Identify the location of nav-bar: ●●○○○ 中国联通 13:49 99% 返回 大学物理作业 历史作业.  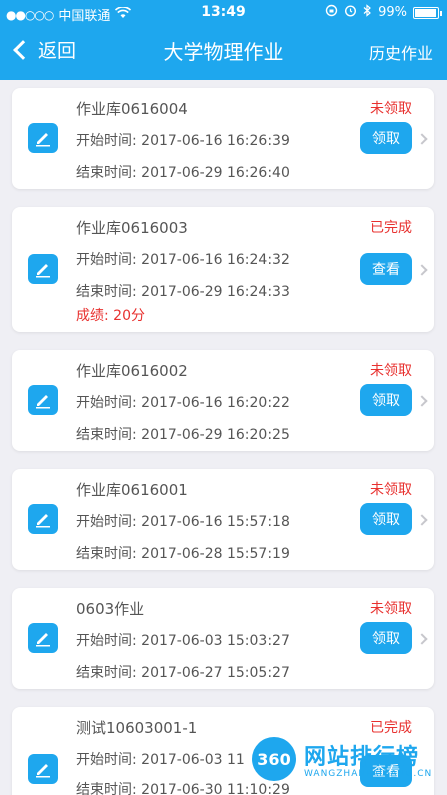
(223, 40).